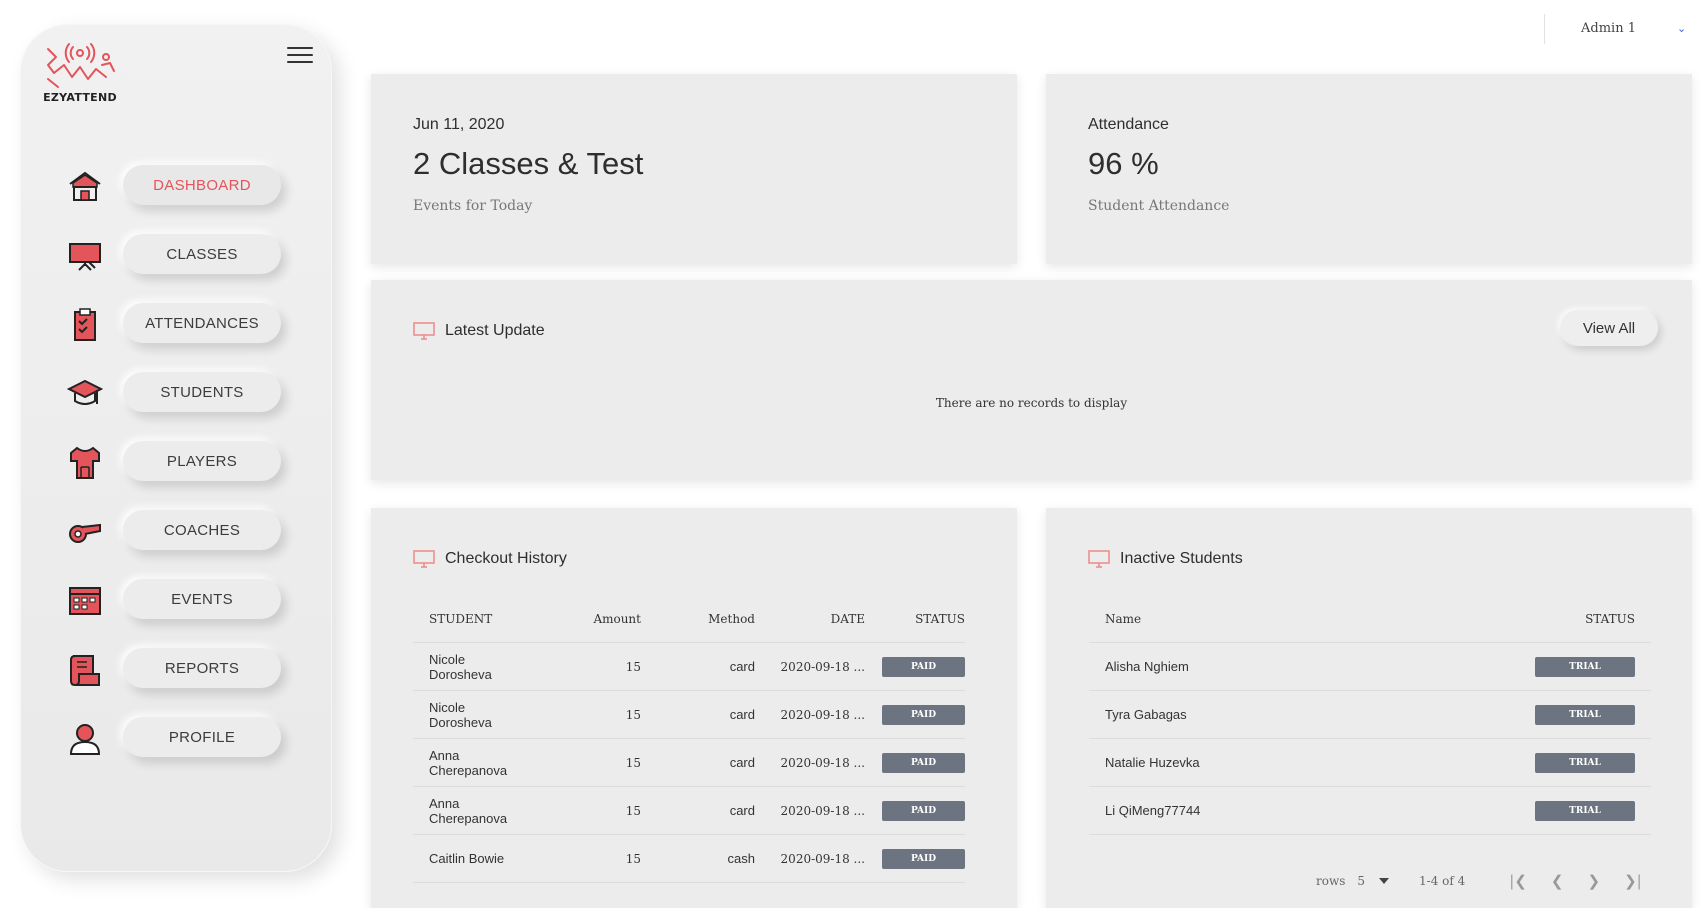  I want to click on brand-logo: EZYATTEND, so click(80, 85).